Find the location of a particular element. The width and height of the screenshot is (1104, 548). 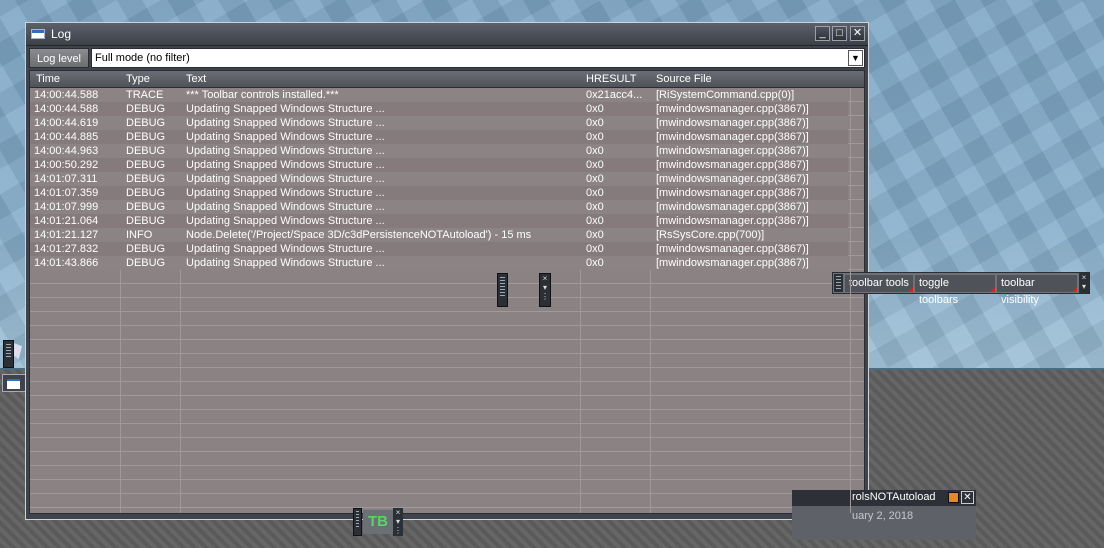

toolbar-right-close-icon: × ▾ is located at coordinates (1084, 283).